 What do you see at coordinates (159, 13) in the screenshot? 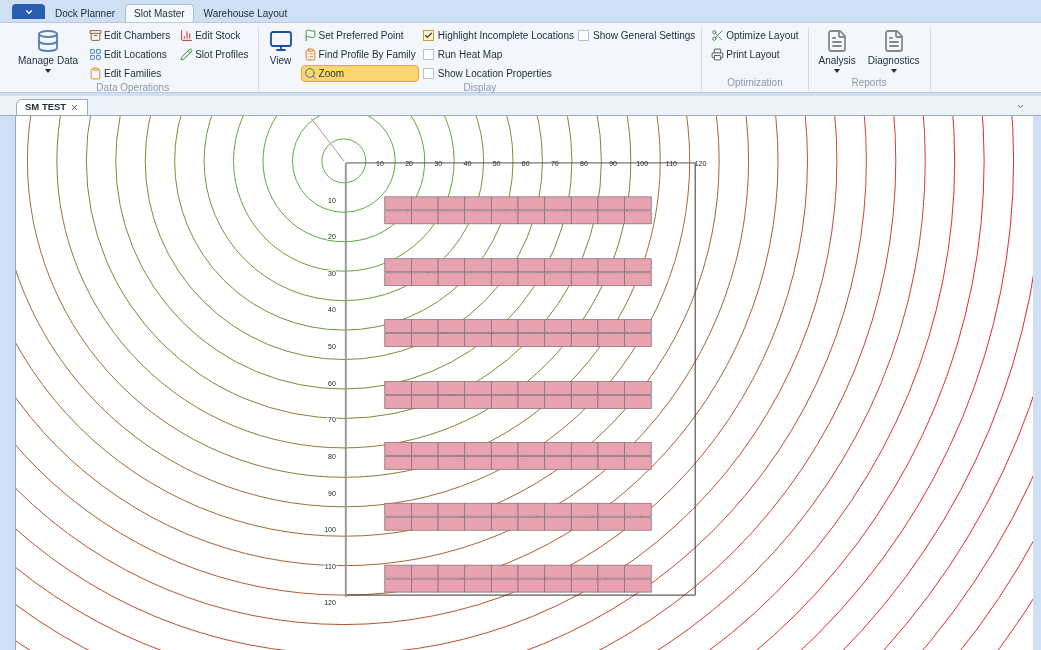
I see `ribbon-tab: Slot Master` at bounding box center [159, 13].